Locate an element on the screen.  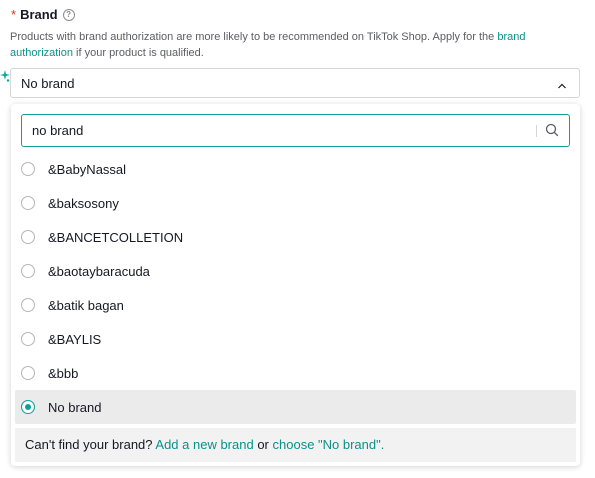
add-new-brand-link: Add a new brand is located at coordinates (204, 444).